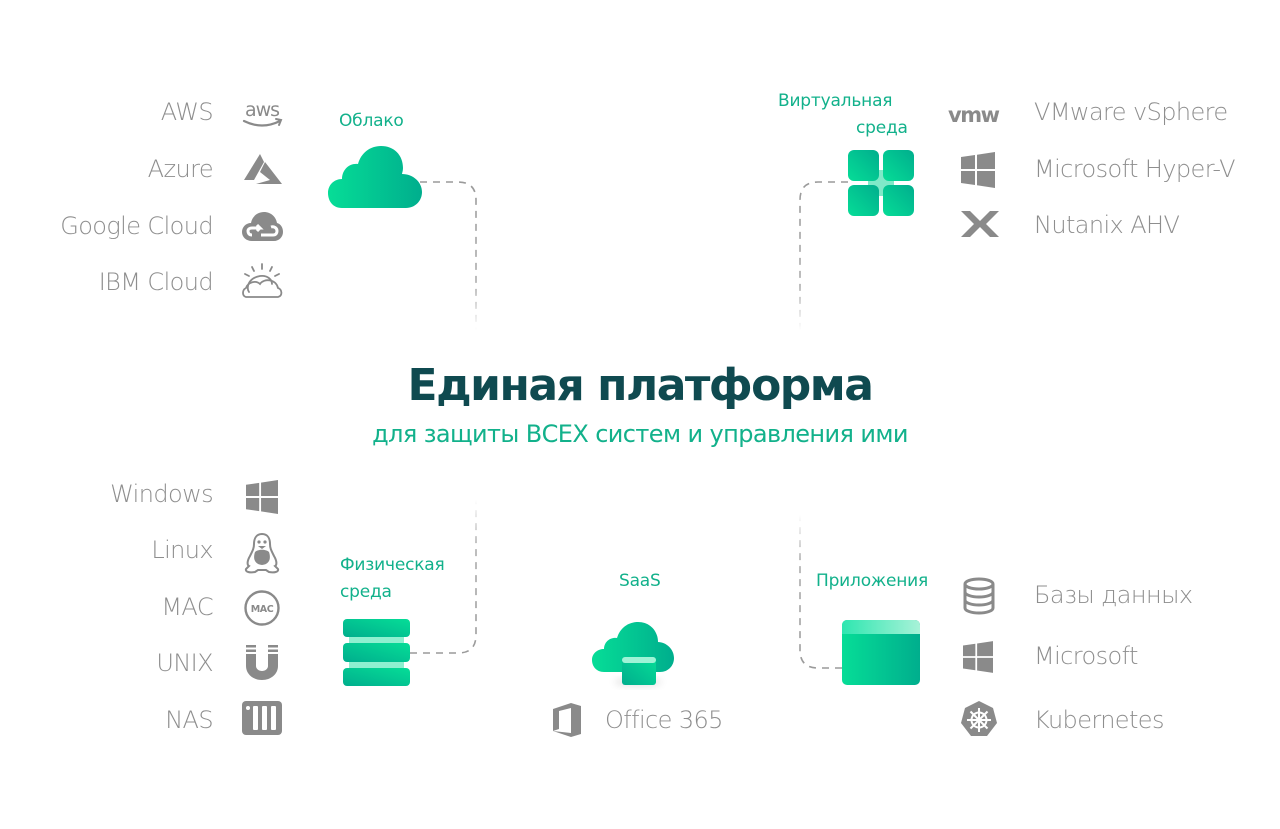 The height and width of the screenshot is (829, 1280). I want to click on aws-icon: aws, so click(262, 113).